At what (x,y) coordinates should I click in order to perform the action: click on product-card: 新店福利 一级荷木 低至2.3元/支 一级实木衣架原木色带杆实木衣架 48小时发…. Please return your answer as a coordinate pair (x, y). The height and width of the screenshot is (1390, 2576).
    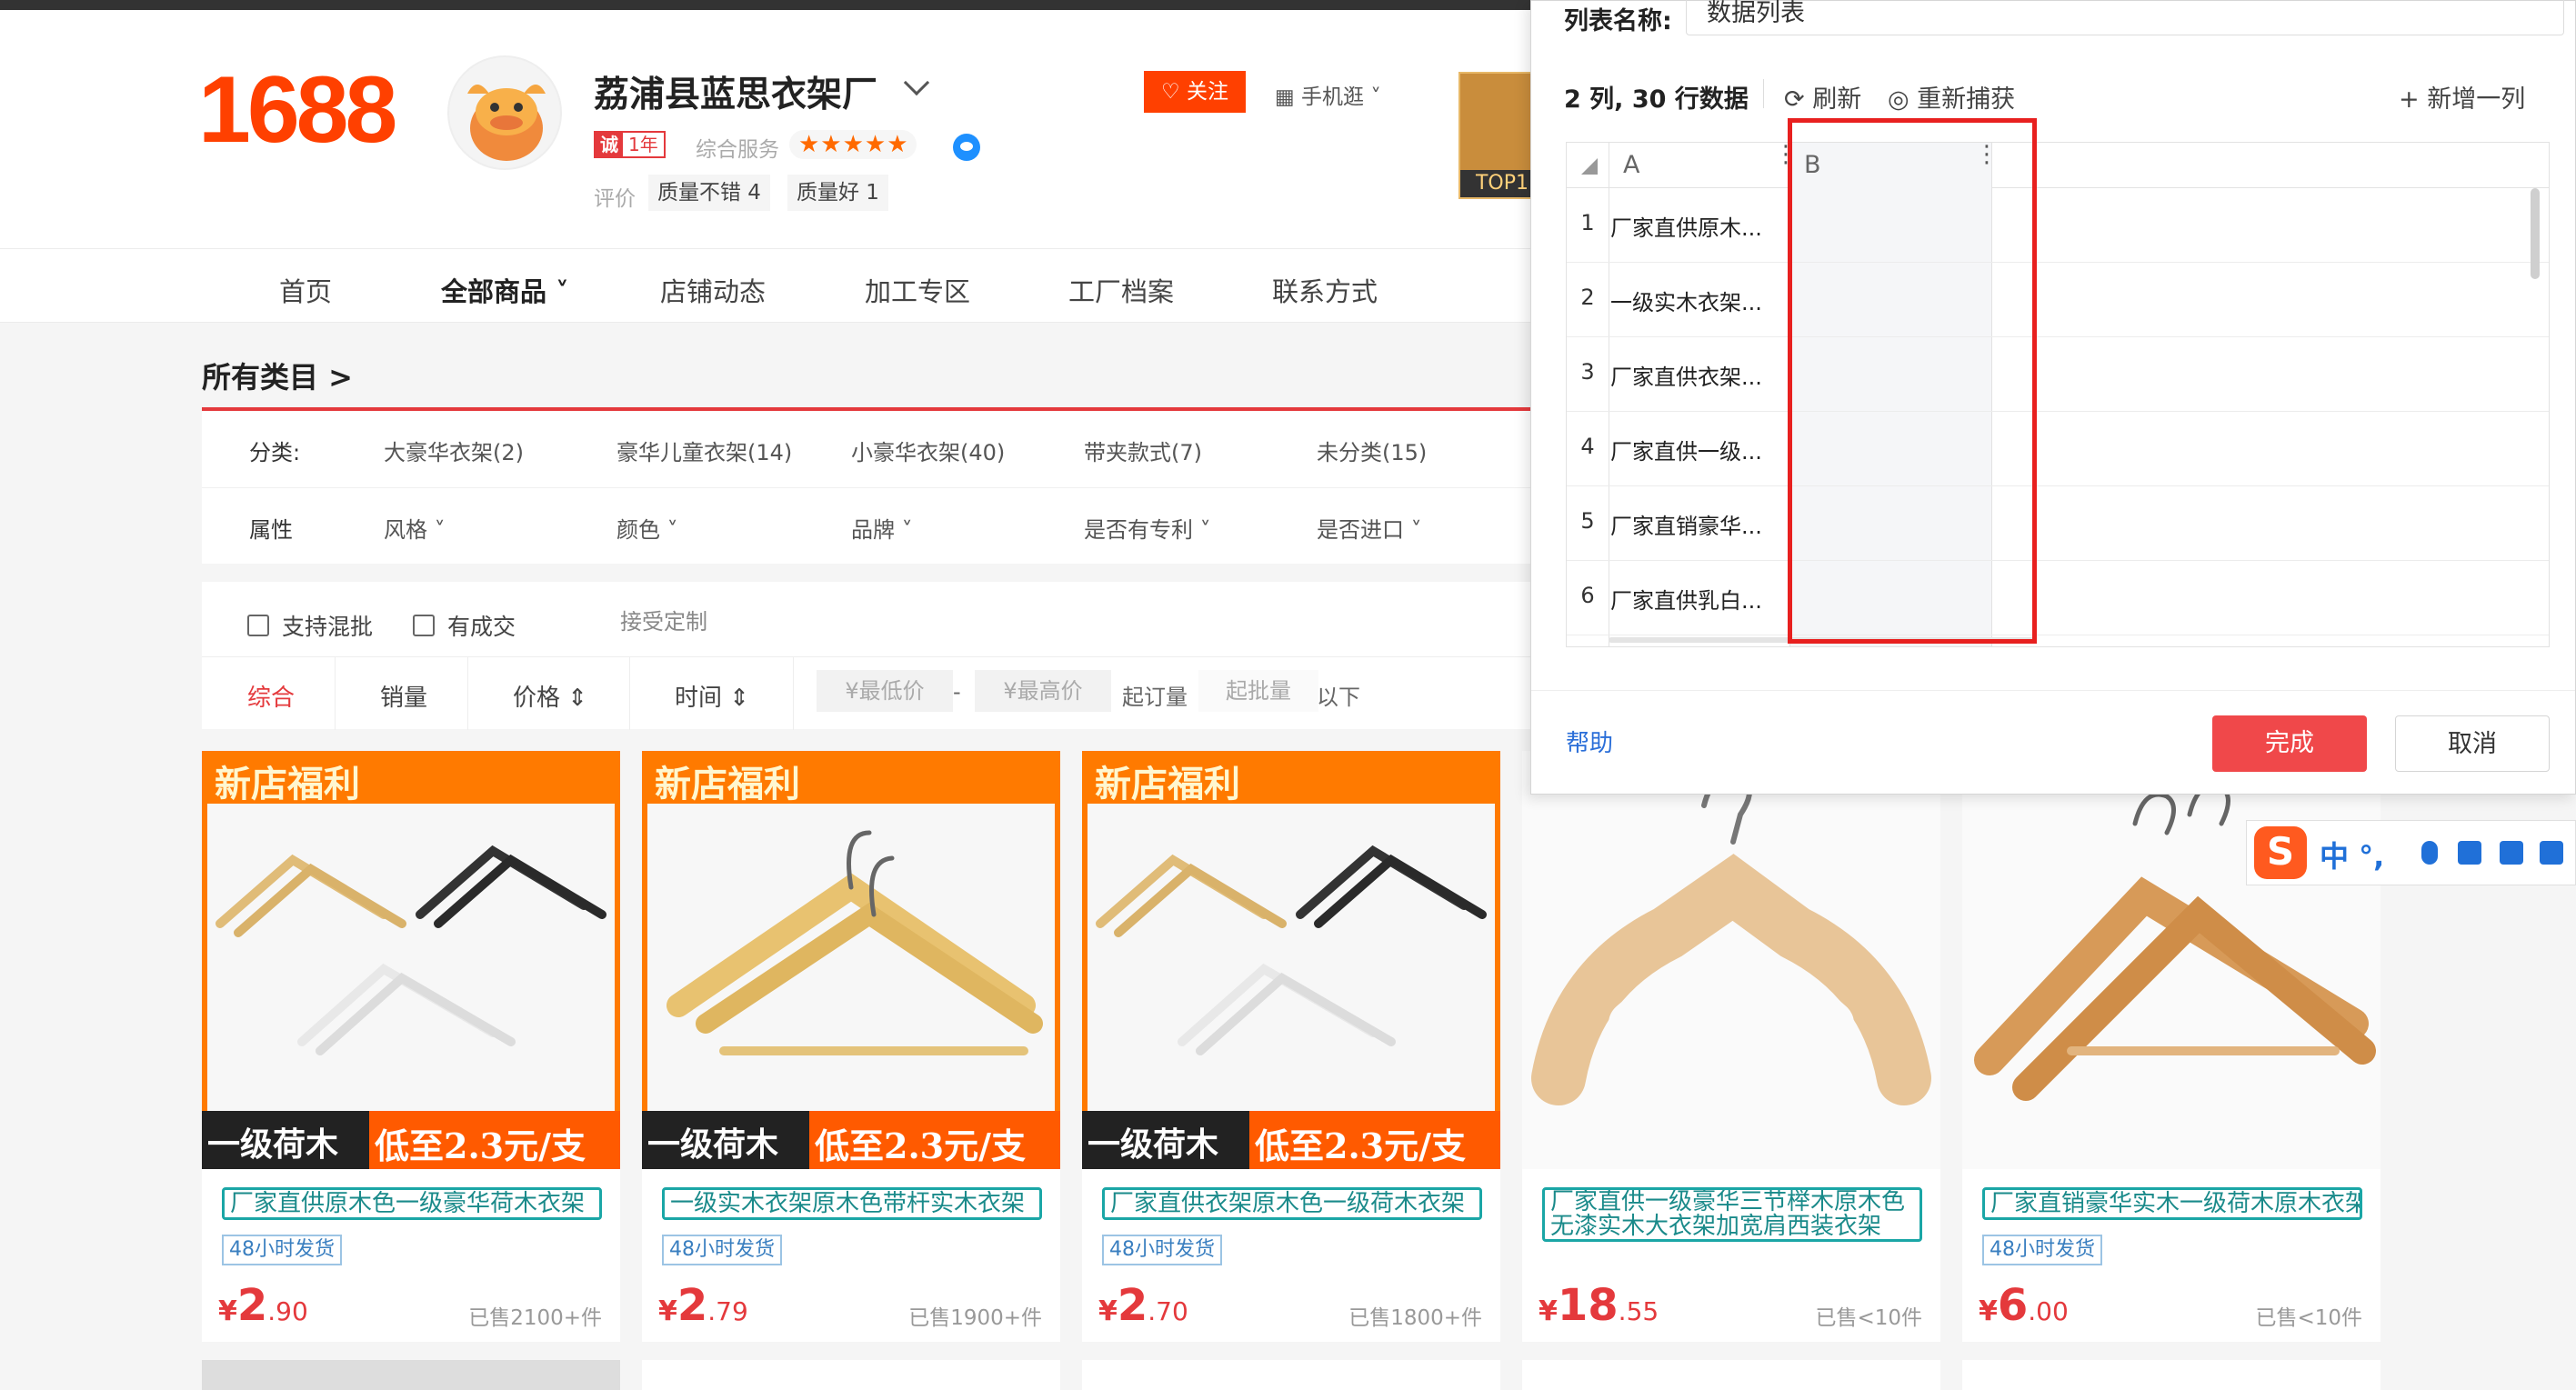
    Looking at the image, I should click on (851, 1046).